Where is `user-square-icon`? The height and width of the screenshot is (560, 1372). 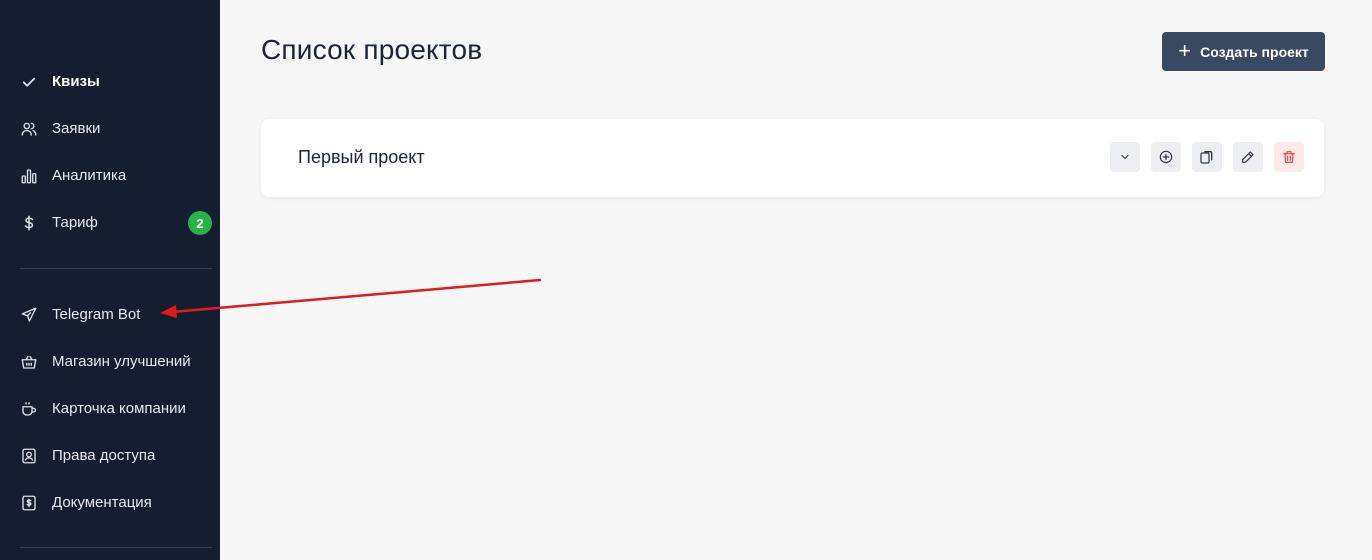
user-square-icon is located at coordinates (29, 456).